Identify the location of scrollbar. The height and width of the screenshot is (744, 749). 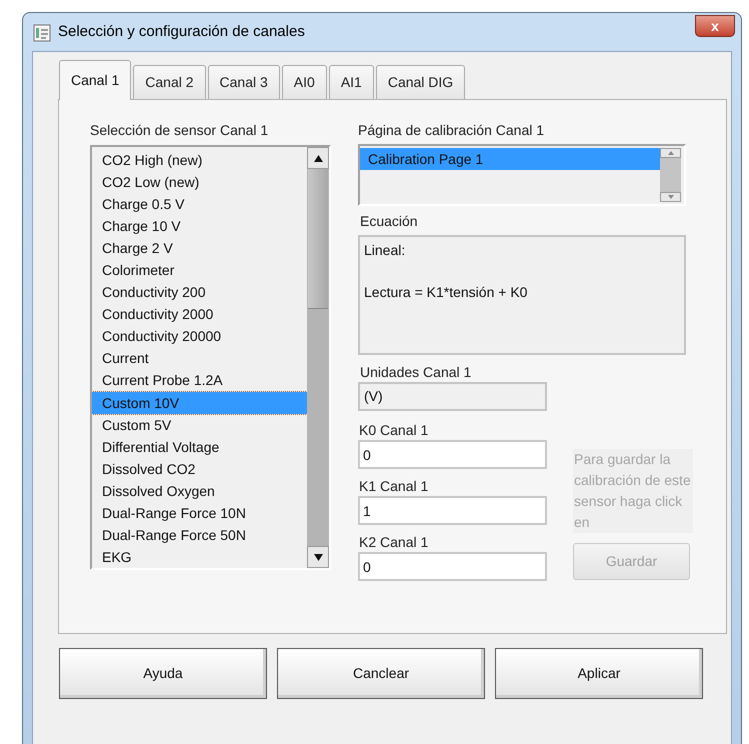
(318, 357).